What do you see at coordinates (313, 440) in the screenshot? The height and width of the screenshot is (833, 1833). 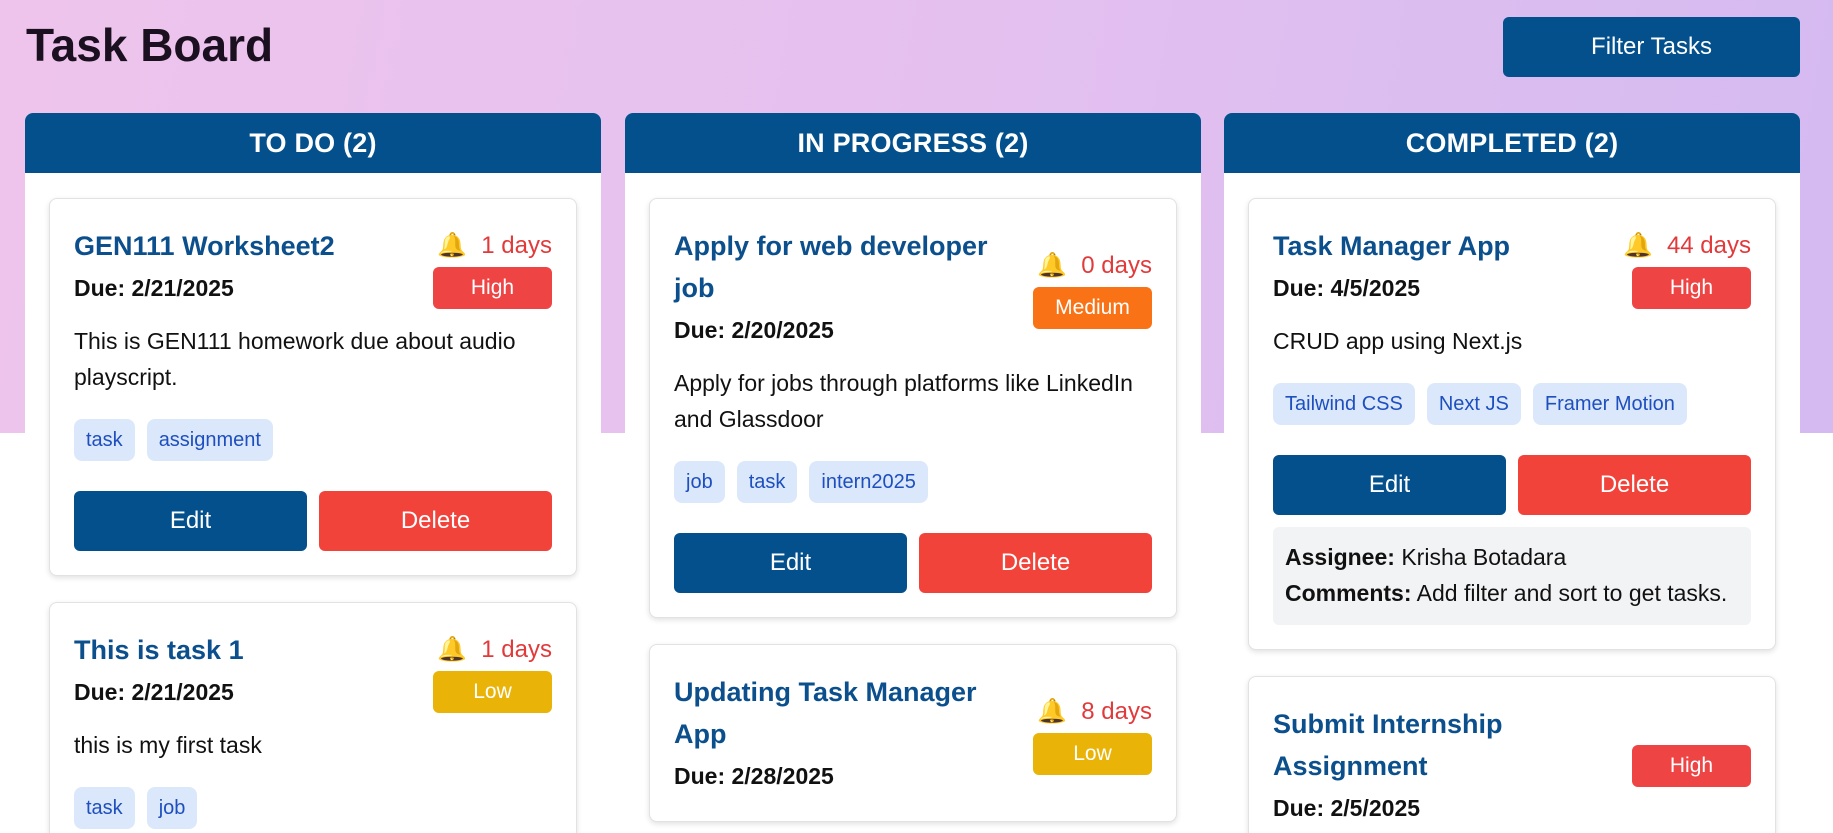 I see `task-tags: task assignment` at bounding box center [313, 440].